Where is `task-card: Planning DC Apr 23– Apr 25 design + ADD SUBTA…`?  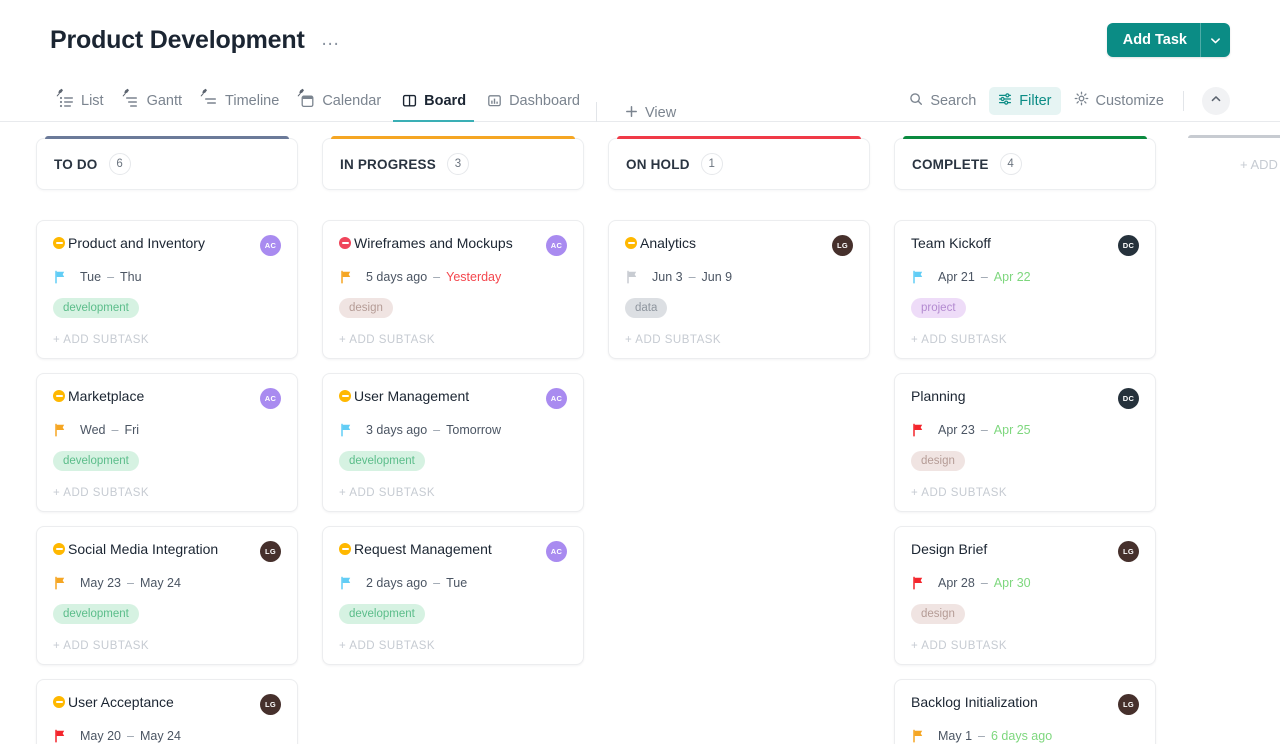 task-card: Planning DC Apr 23– Apr 25 design + ADD SUBTA… is located at coordinates (1025, 442).